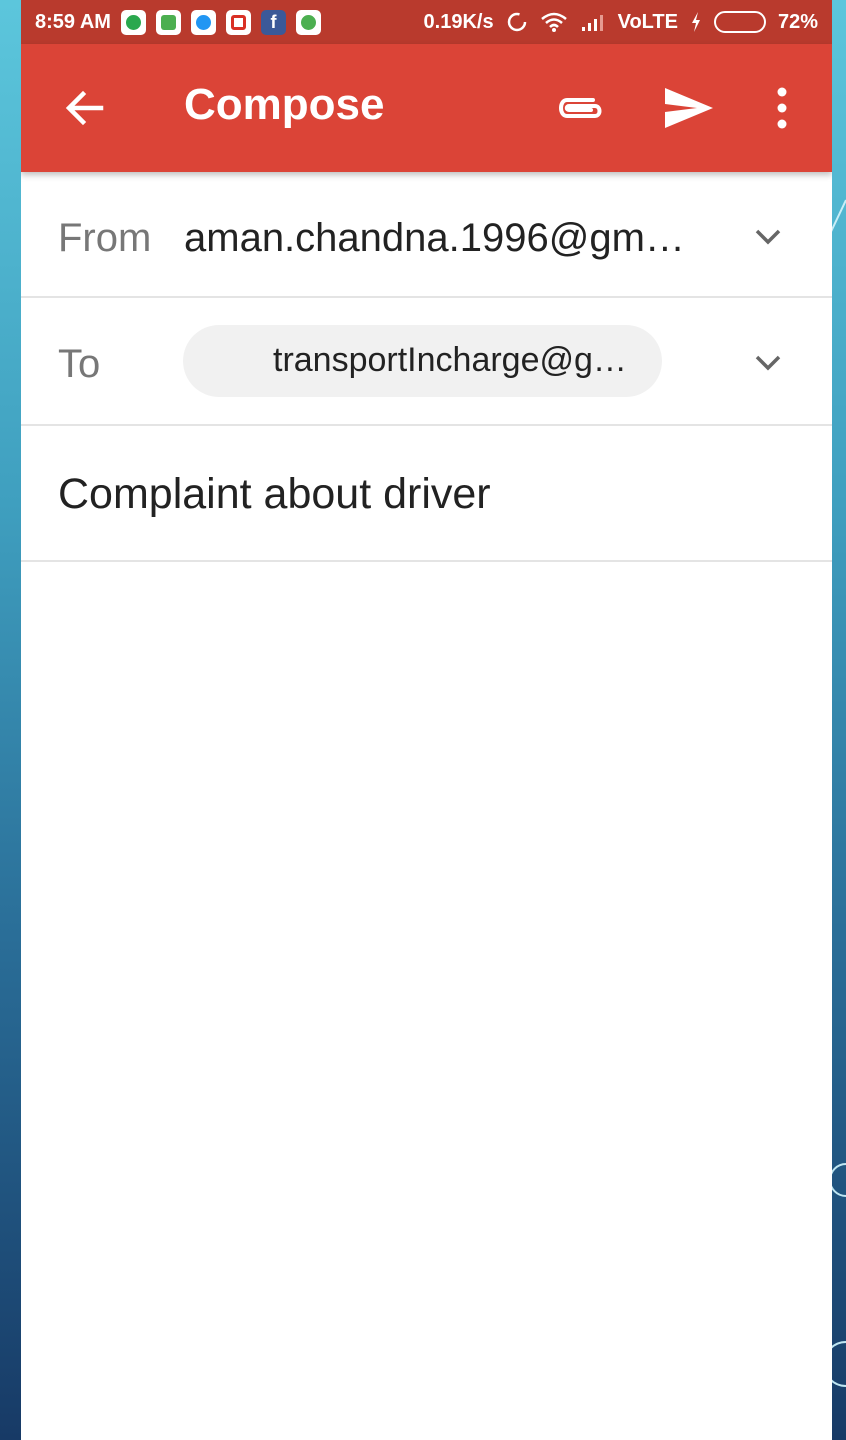  I want to click on signal-icon, so click(592, 23).